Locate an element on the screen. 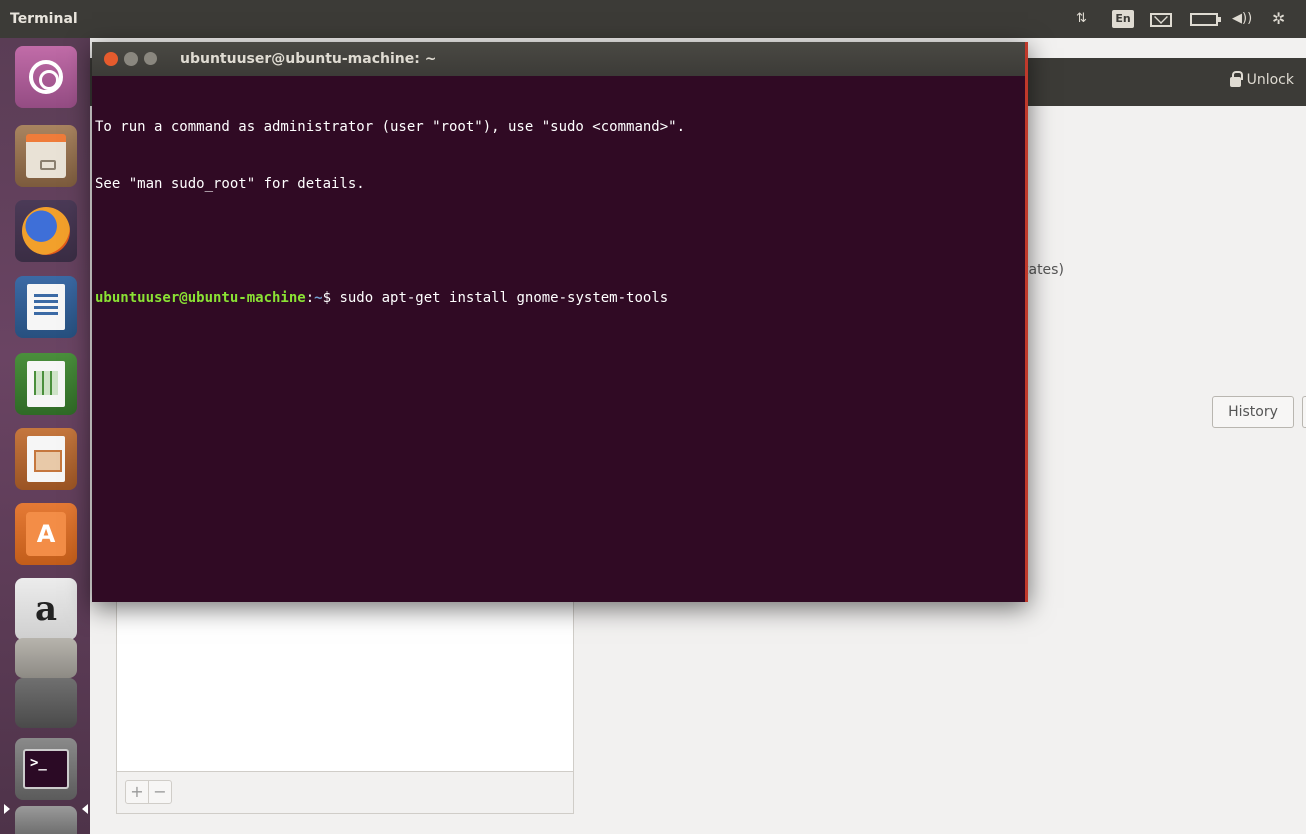 This screenshot has width=1306, height=834. launcher-item-ubuntu-software: A is located at coordinates (46, 534).